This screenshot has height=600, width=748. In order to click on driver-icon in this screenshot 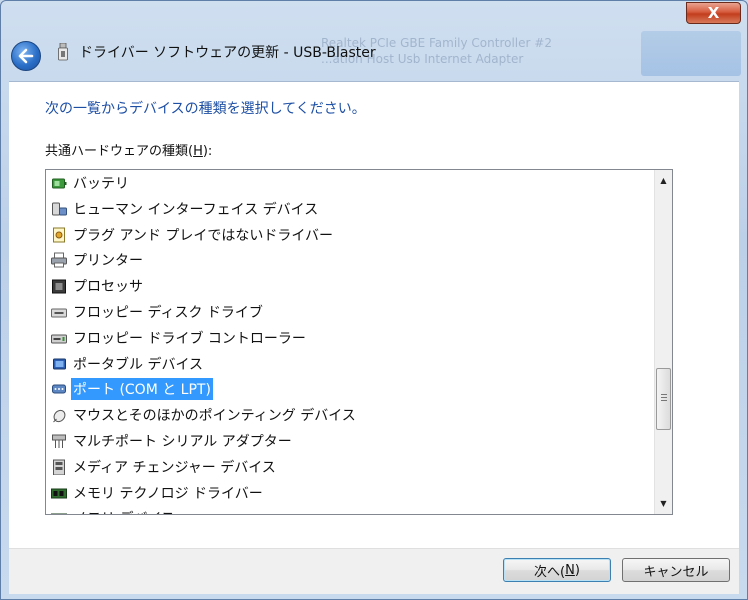, I will do `click(59, 235)`.